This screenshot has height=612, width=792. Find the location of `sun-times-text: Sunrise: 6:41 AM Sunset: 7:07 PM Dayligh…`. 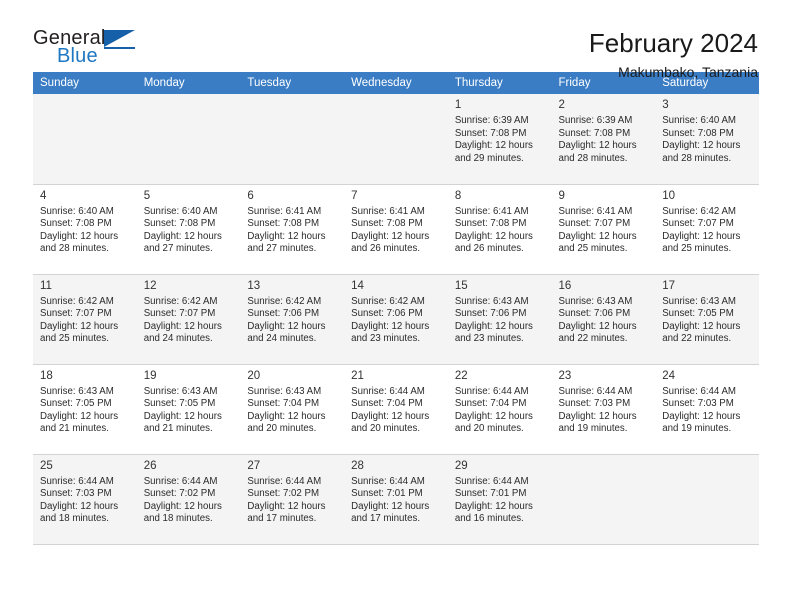

sun-times-text: Sunrise: 6:41 AM Sunset: 7:07 PM Dayligh… is located at coordinates (597, 230).